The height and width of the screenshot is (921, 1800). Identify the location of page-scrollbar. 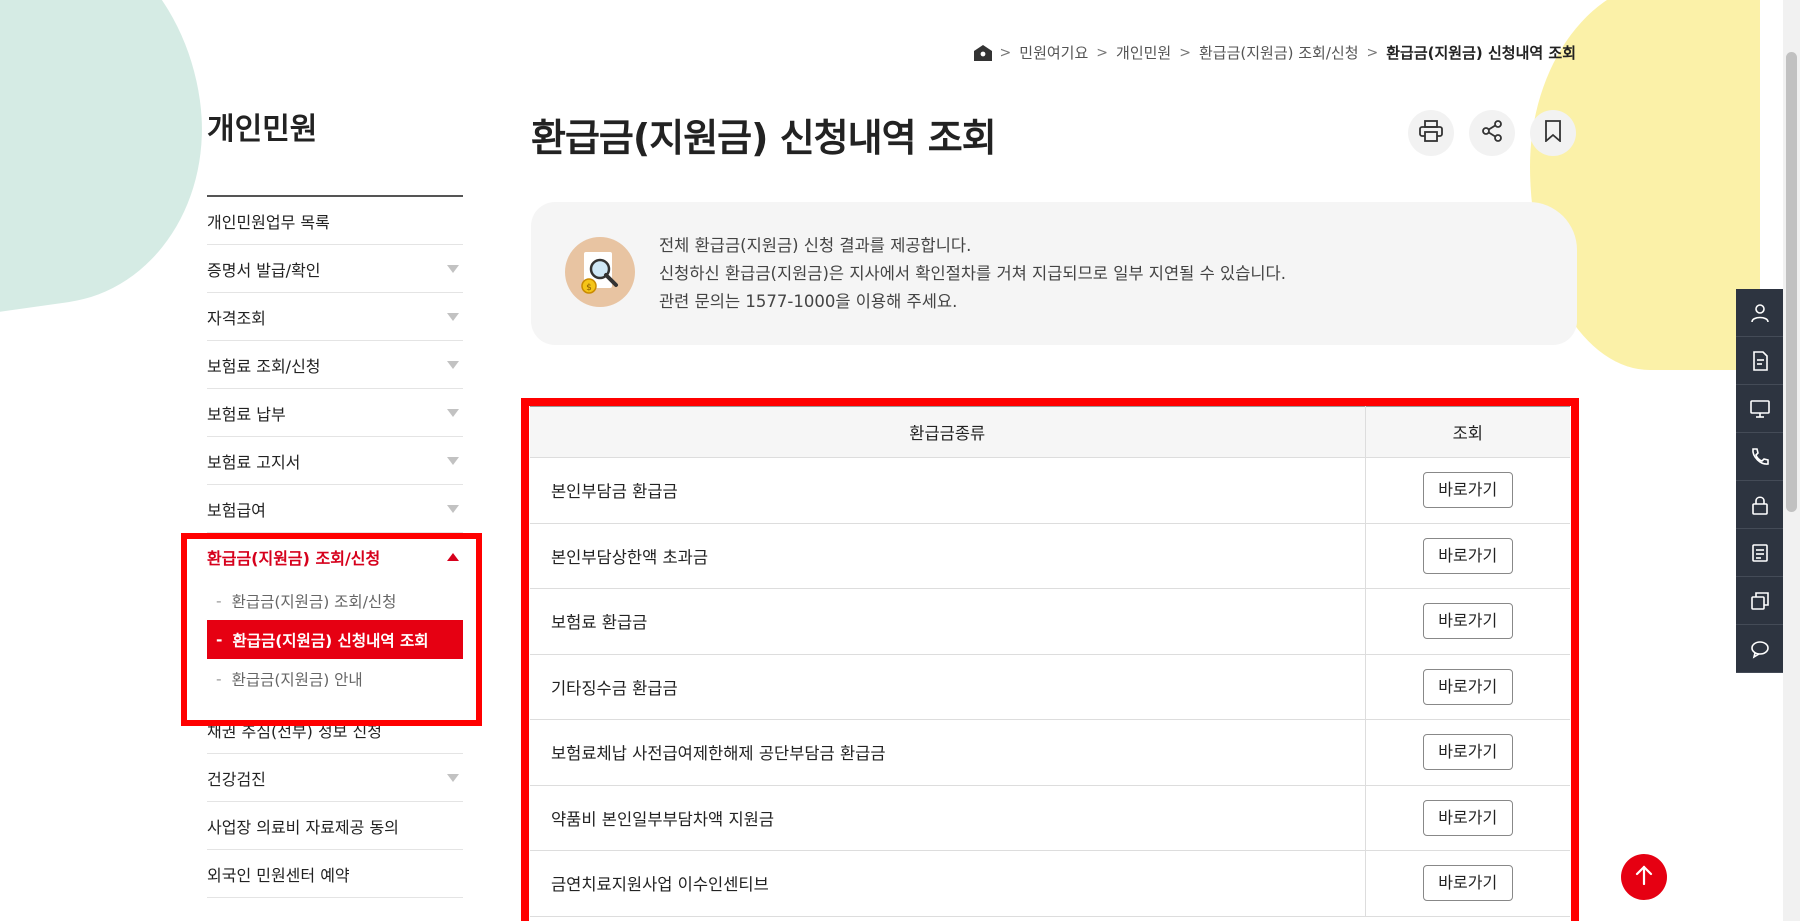
(1791, 460).